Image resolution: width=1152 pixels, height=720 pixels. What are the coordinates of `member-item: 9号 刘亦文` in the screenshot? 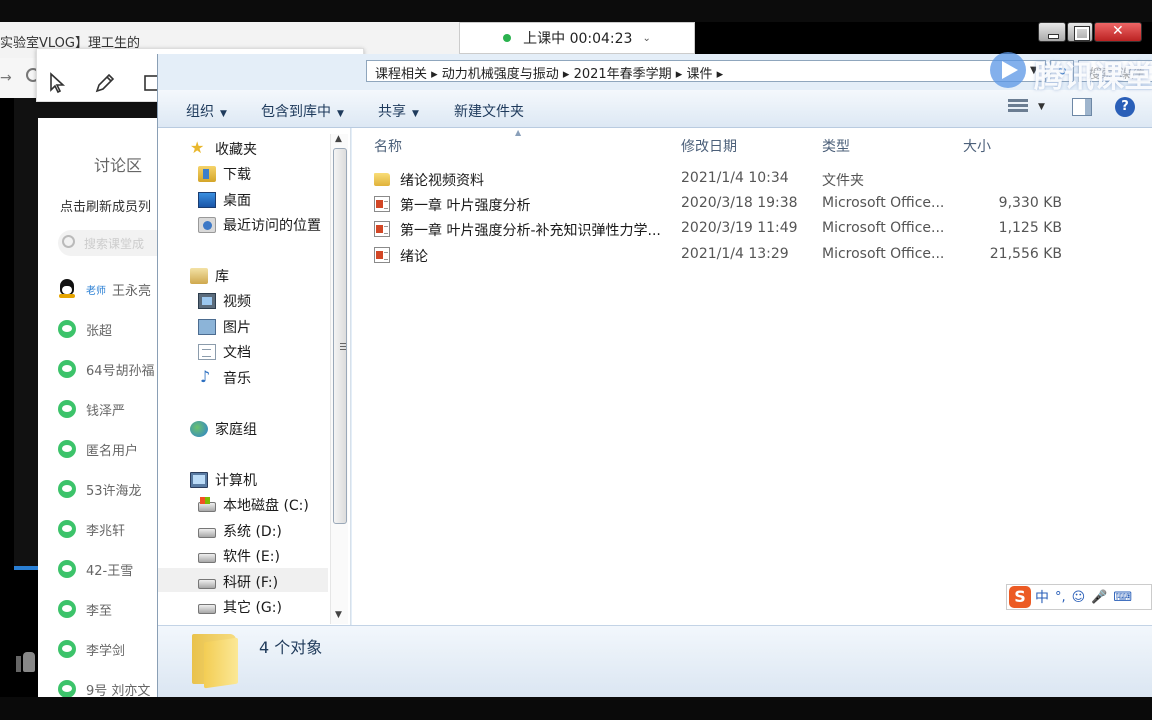 It's located at (104, 688).